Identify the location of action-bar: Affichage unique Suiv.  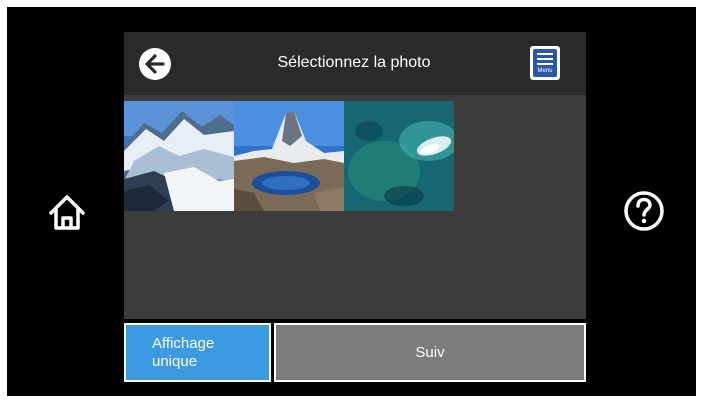
(355, 350).